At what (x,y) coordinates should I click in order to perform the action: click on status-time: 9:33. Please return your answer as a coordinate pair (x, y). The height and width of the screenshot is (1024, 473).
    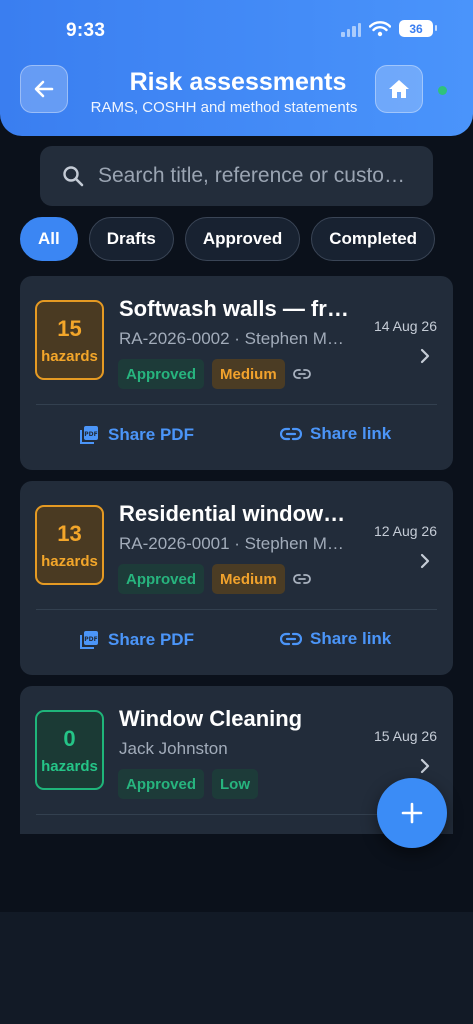
    Looking at the image, I should click on (86, 30).